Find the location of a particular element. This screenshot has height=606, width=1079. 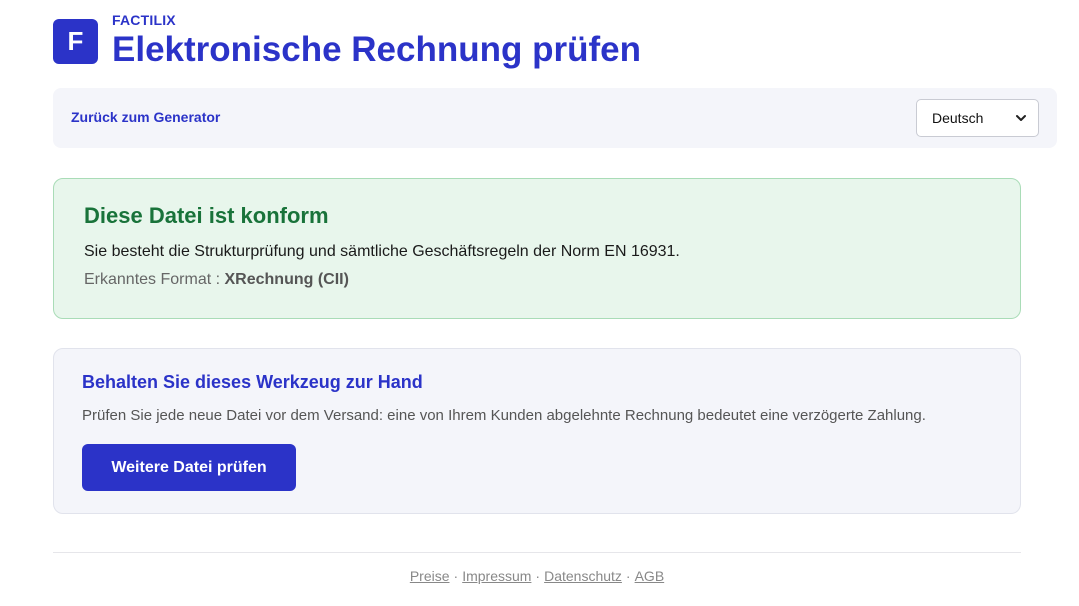

footer-link-preise: Preise is located at coordinates (430, 576).